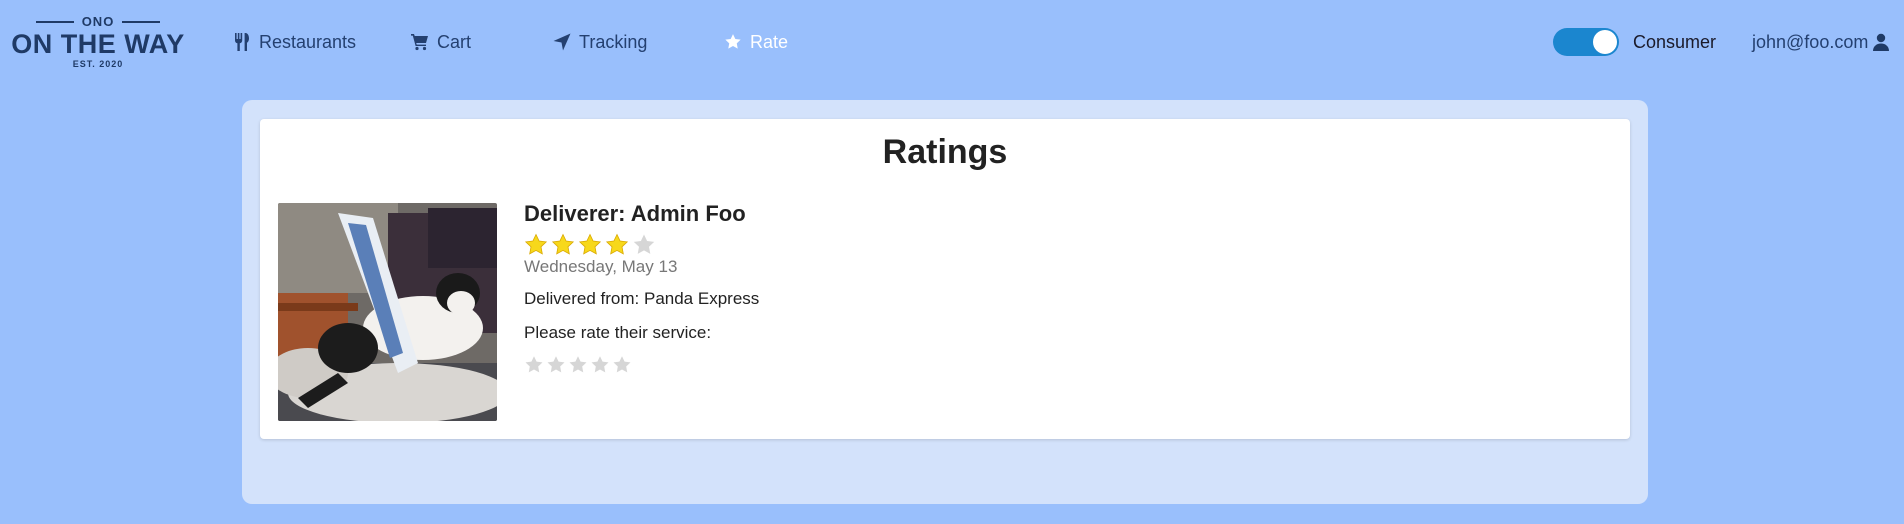  I want to click on page-title: Ratings, so click(945, 152).